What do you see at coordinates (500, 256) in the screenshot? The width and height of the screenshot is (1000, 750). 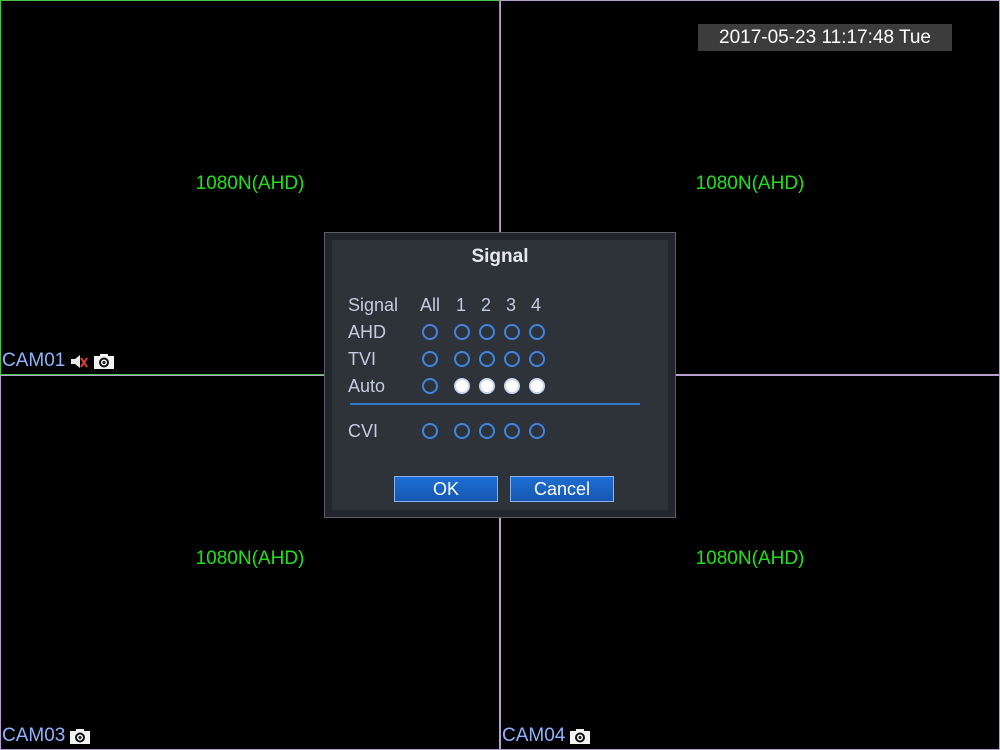 I see `dialog-title: Signal` at bounding box center [500, 256].